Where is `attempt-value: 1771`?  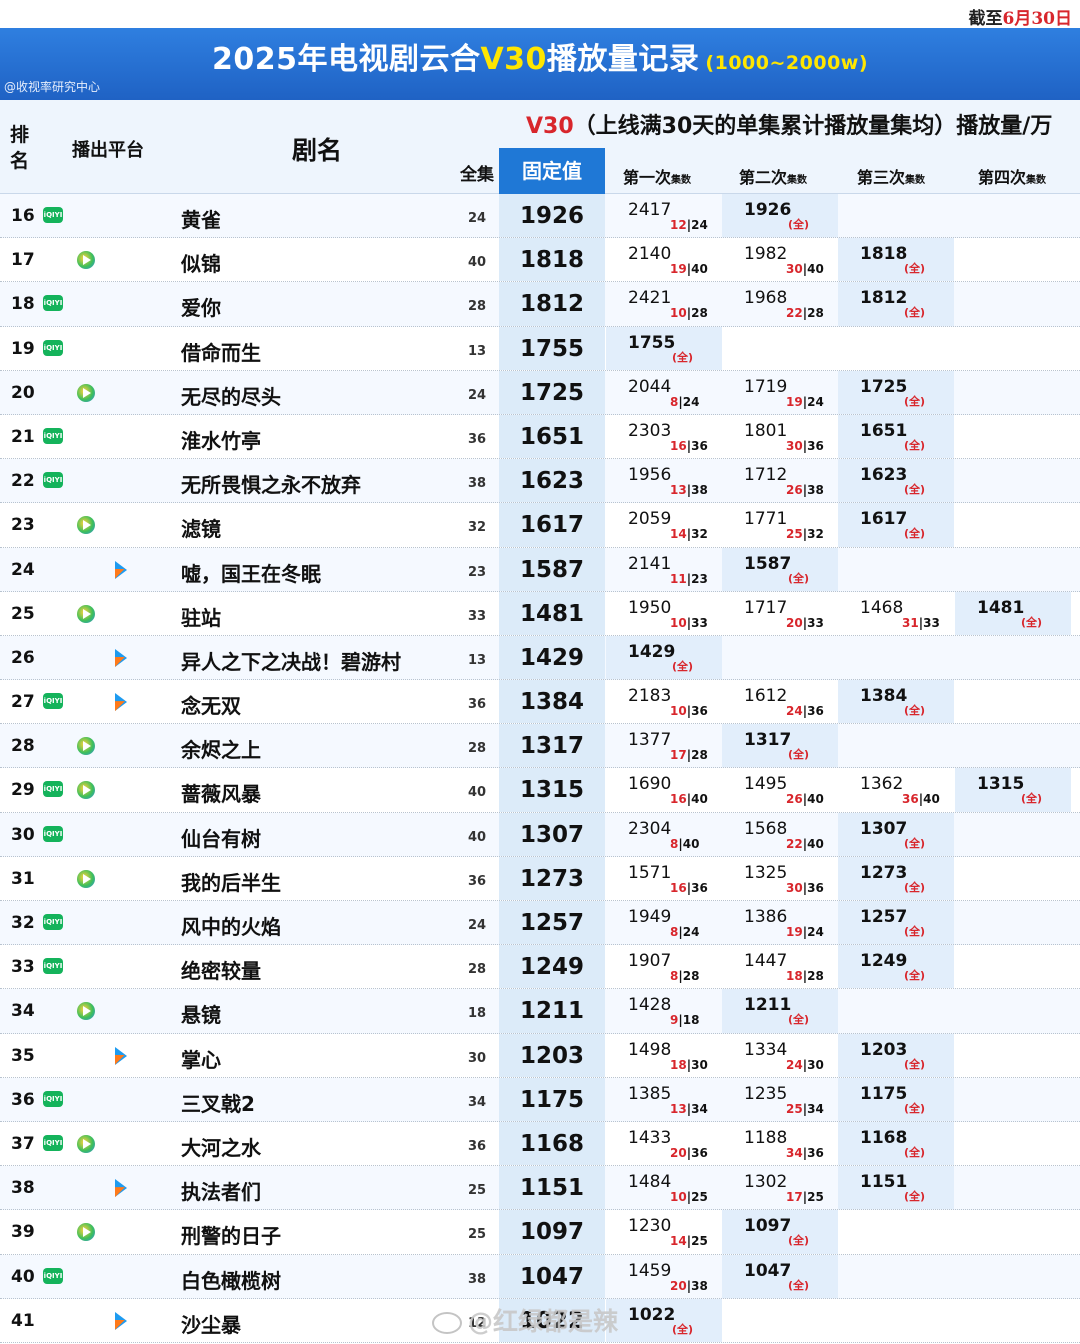
attempt-value: 1771 is located at coordinates (766, 519).